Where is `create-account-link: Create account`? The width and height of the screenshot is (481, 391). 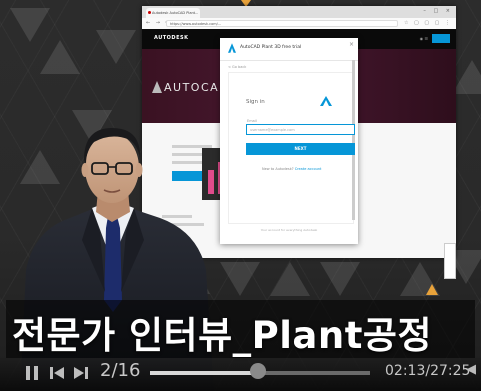 create-account-link: Create account is located at coordinates (308, 169).